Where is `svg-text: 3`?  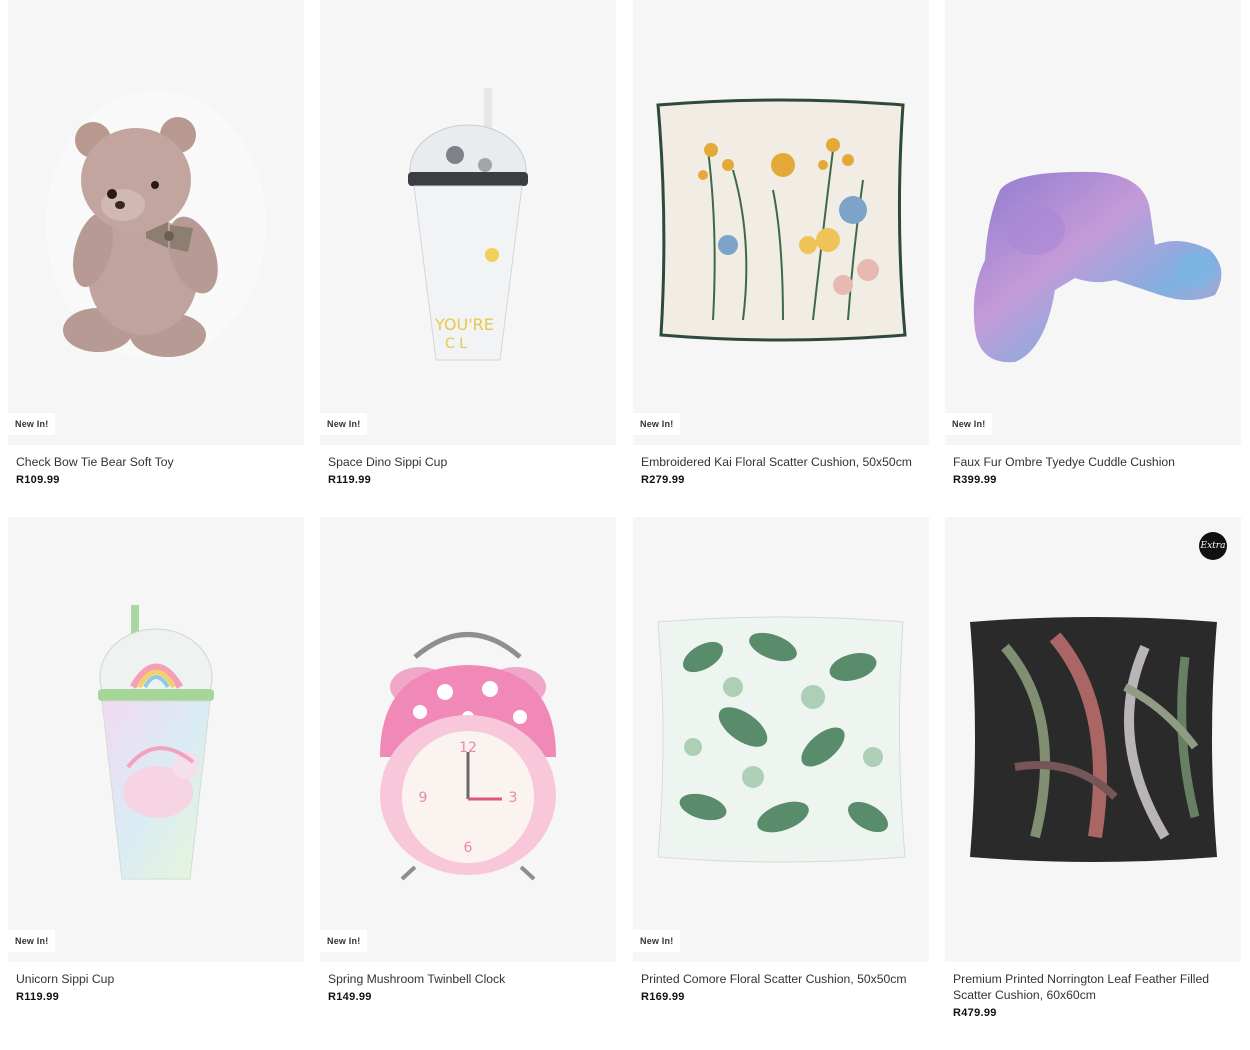
svg-text: 3 is located at coordinates (513, 798).